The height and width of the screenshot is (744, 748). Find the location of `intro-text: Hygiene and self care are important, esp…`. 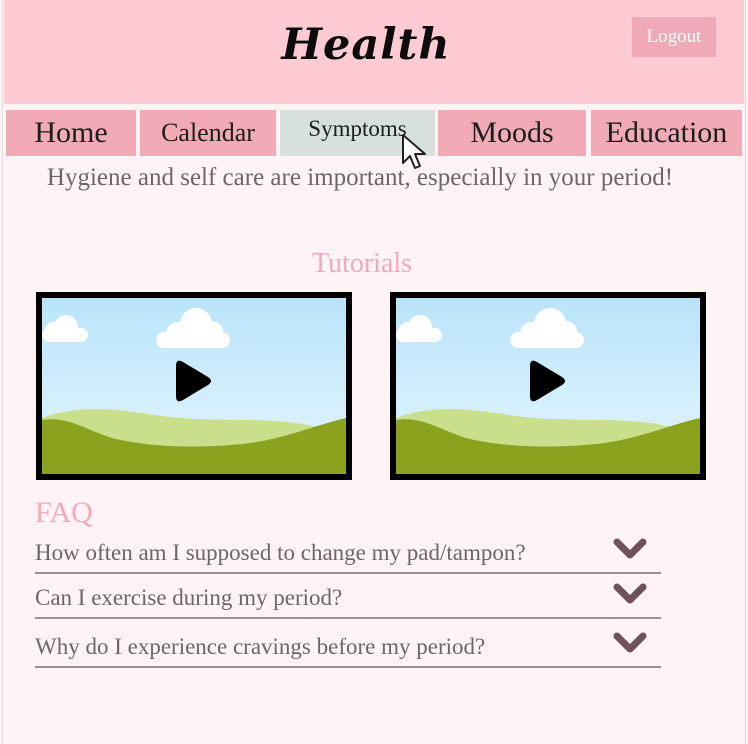

intro-text: Hygiene and self care are important, esp… is located at coordinates (360, 177).